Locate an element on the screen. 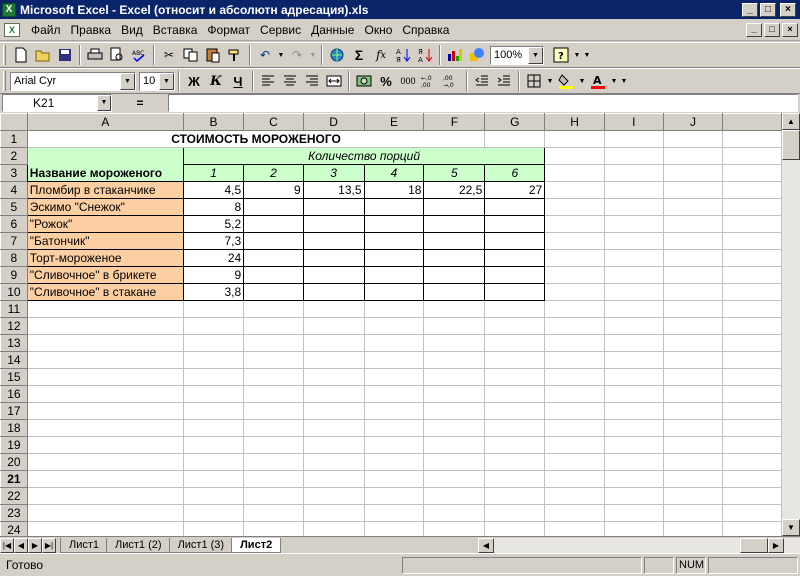 This screenshot has height=576, width=800. vertical-scrollbar: ▲ ▼ is located at coordinates (791, 324).